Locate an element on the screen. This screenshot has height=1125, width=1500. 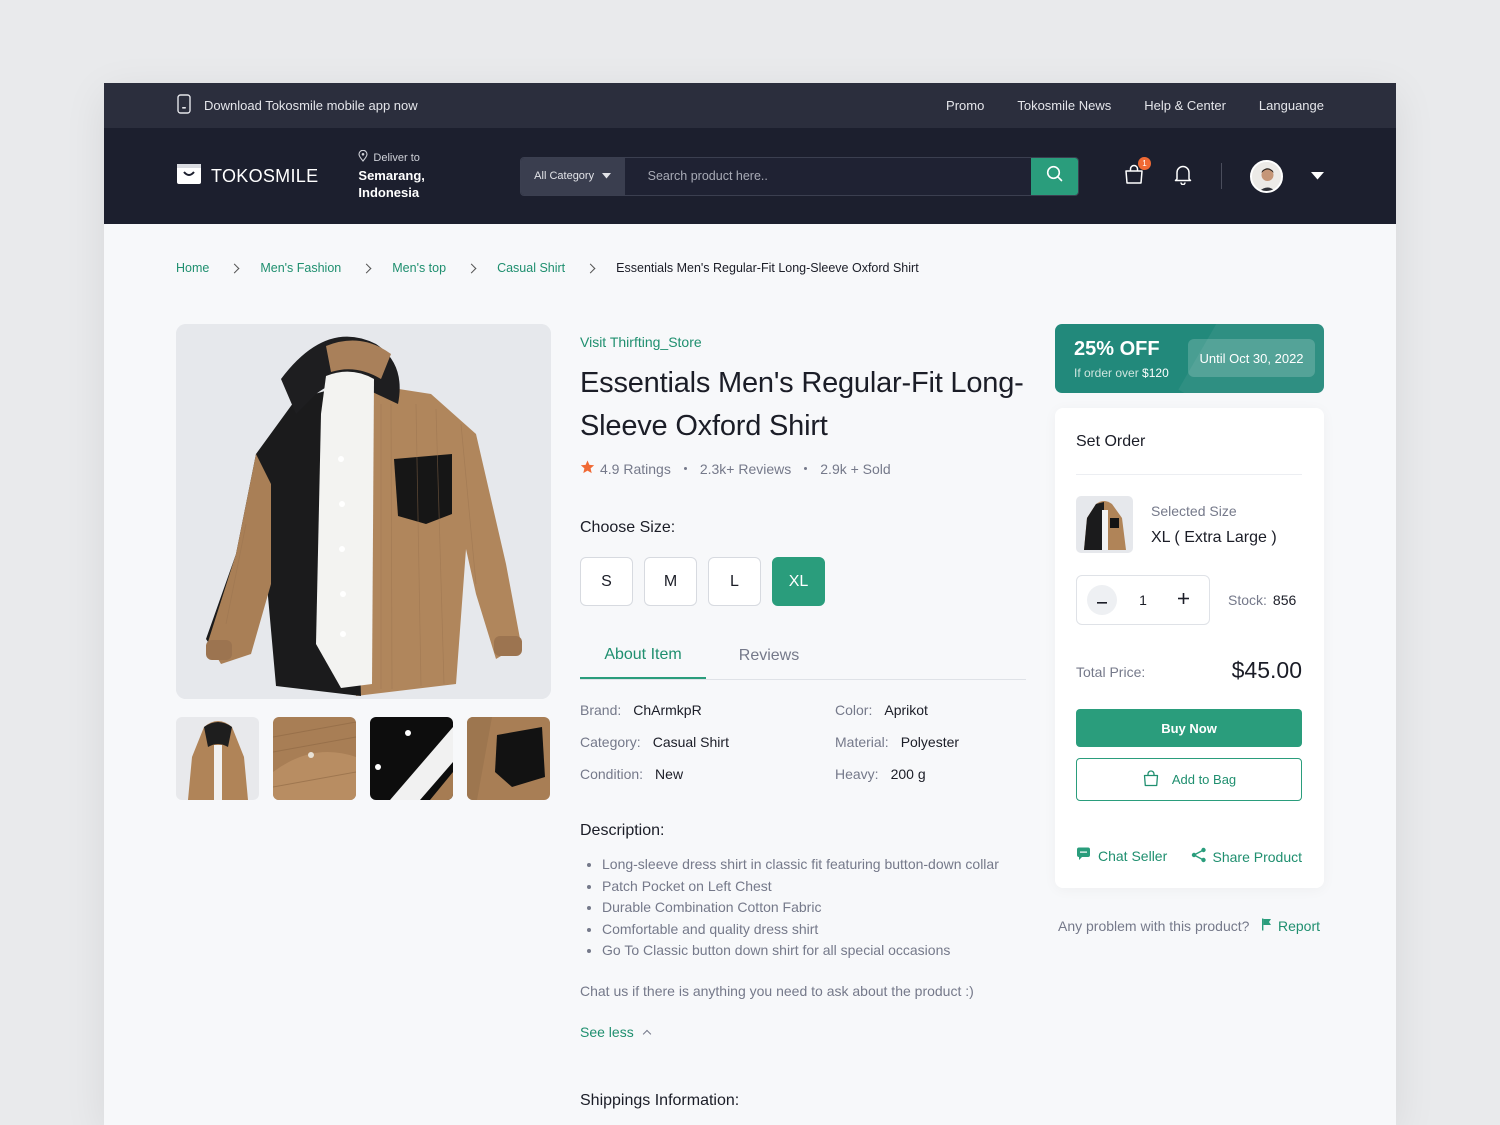
avatar is located at coordinates (1266, 176).